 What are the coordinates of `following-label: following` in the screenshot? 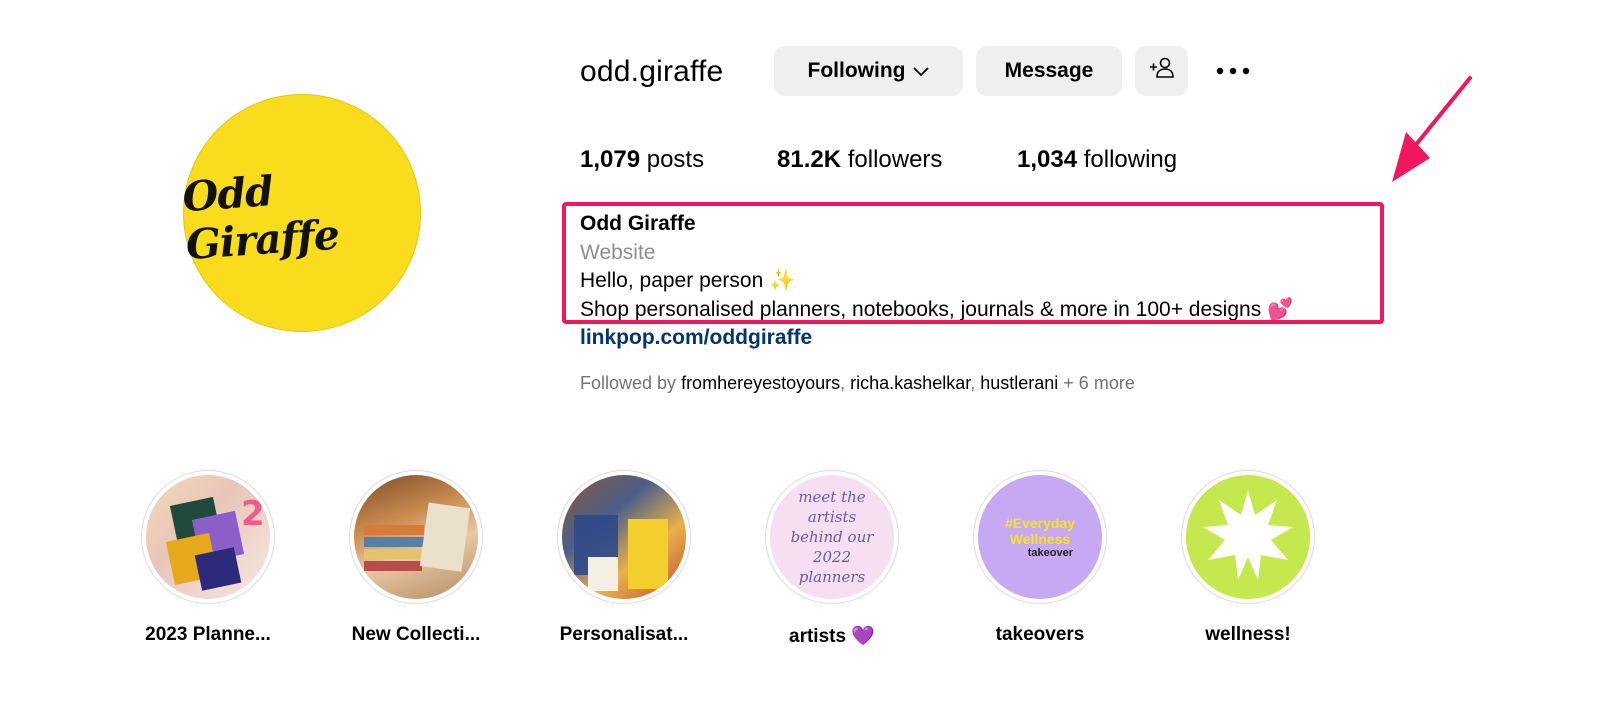 It's located at (1130, 159).